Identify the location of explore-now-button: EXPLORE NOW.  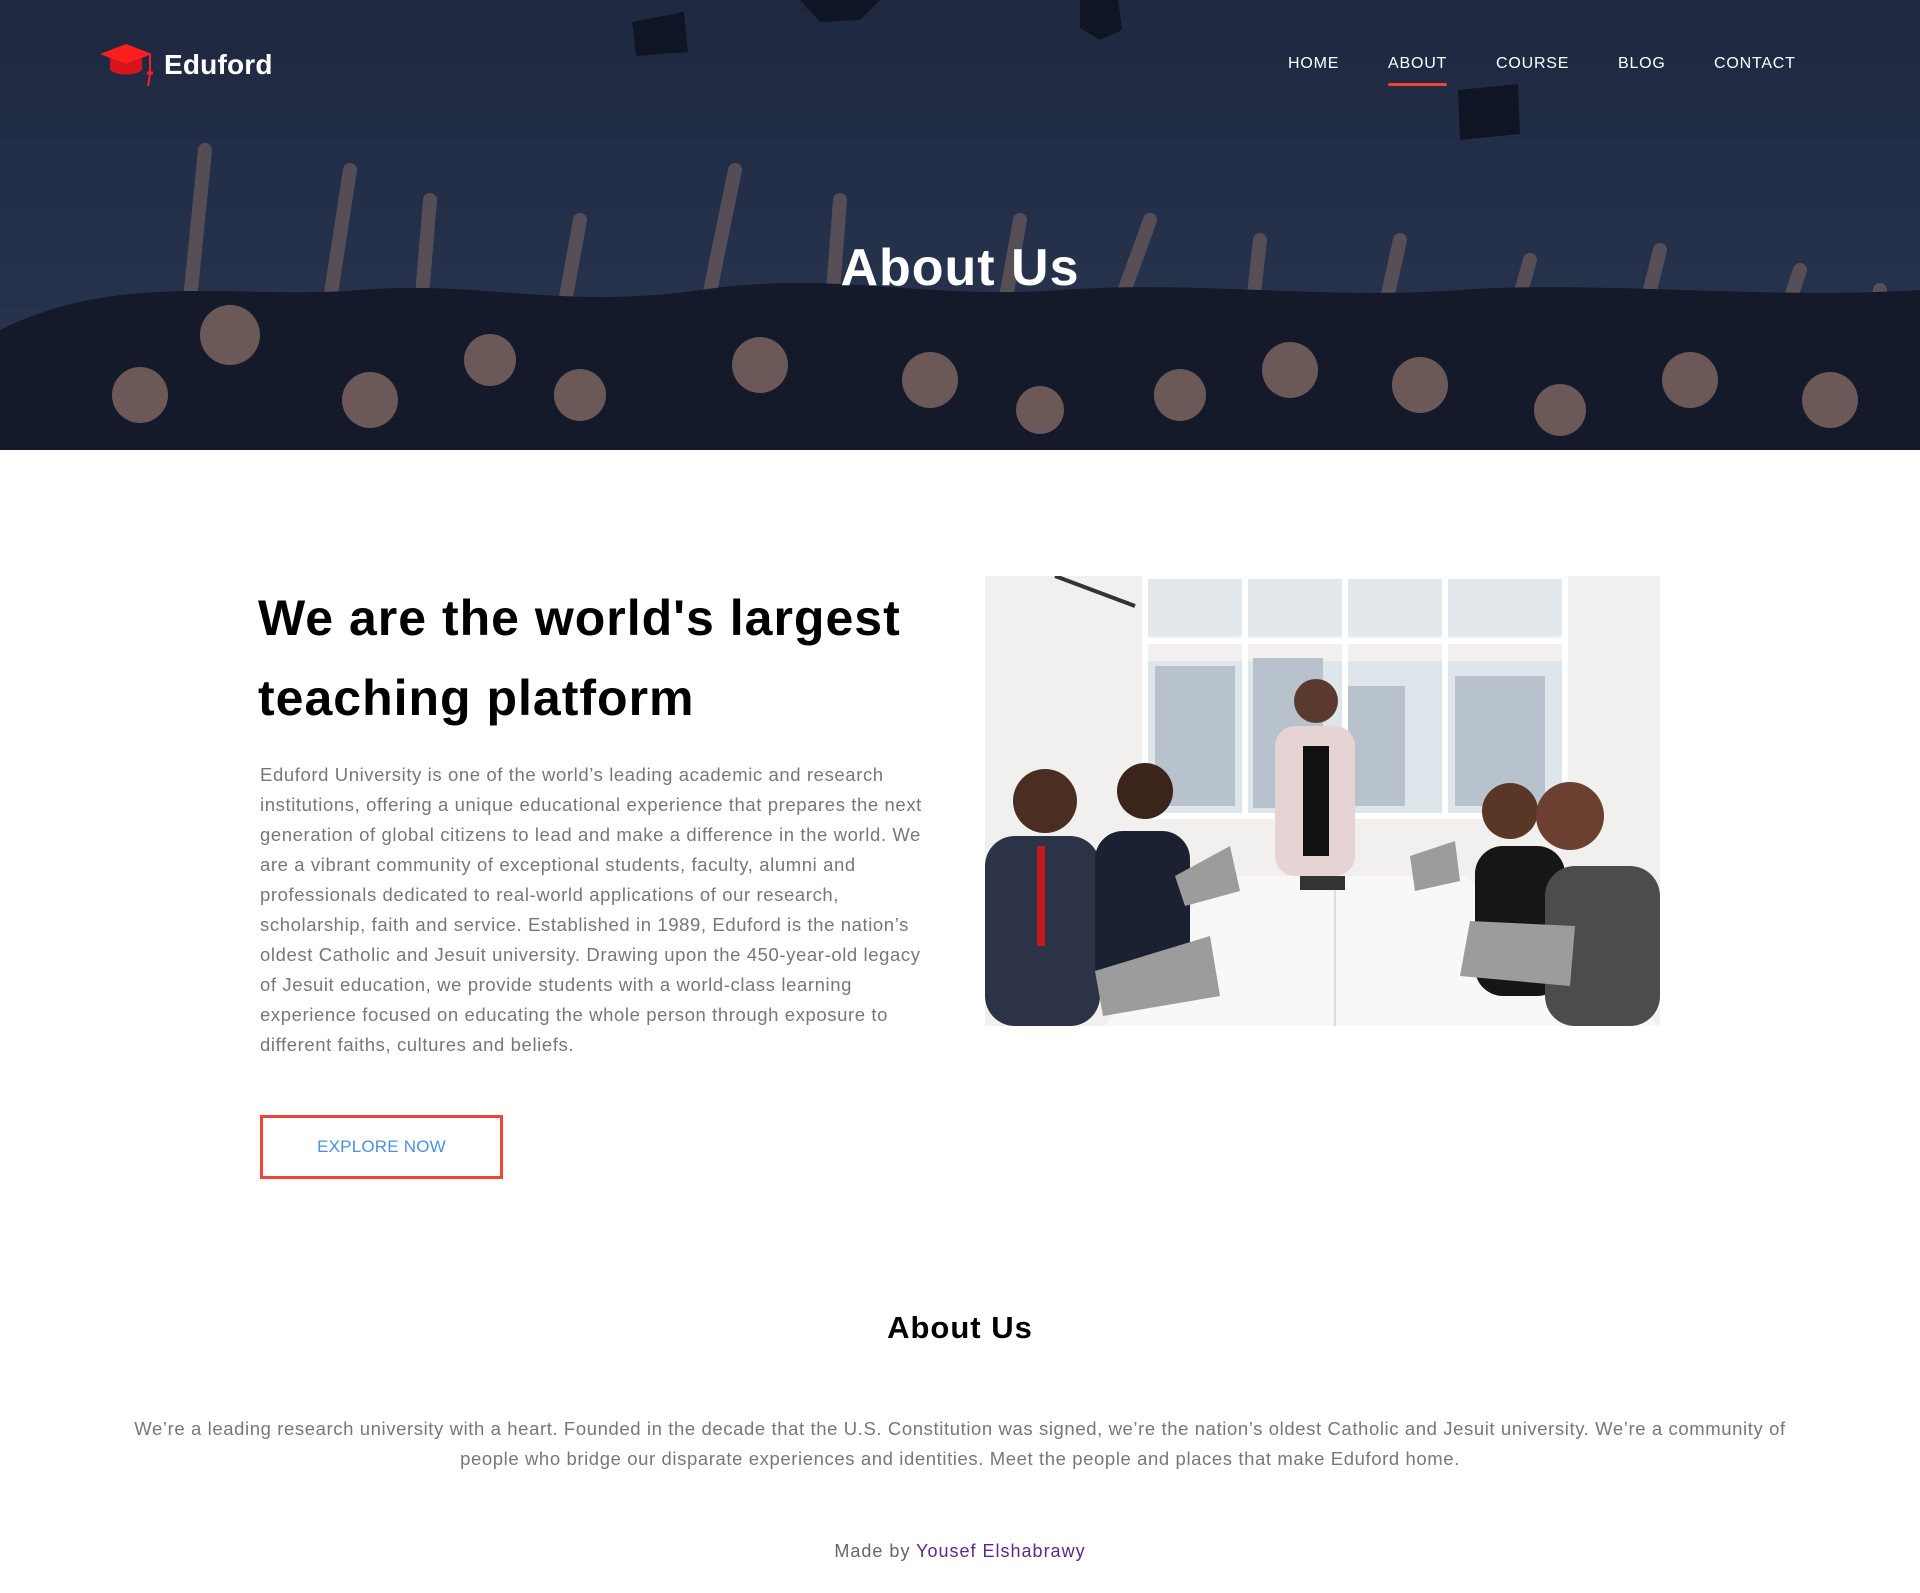
(381, 1147).